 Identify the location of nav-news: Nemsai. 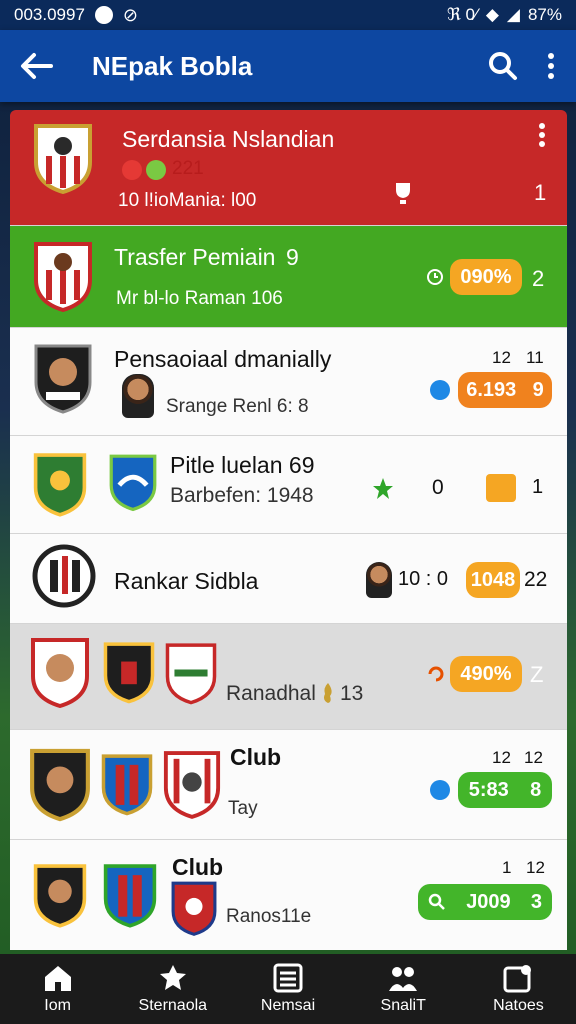
(287, 989).